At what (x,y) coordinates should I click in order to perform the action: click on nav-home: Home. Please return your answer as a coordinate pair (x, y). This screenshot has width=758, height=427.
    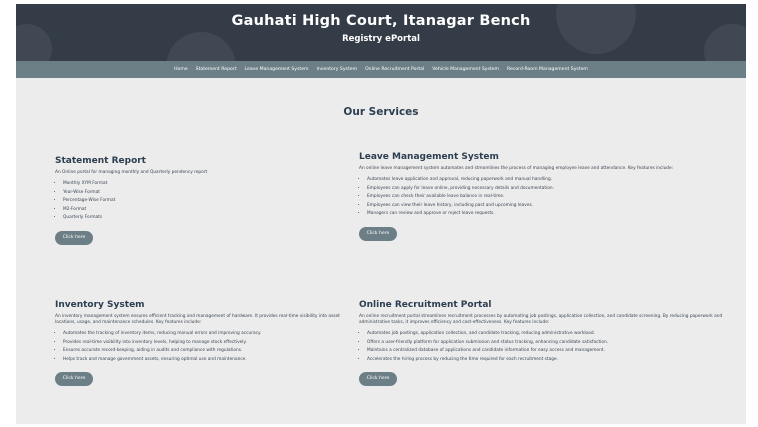
    Looking at the image, I should click on (181, 69).